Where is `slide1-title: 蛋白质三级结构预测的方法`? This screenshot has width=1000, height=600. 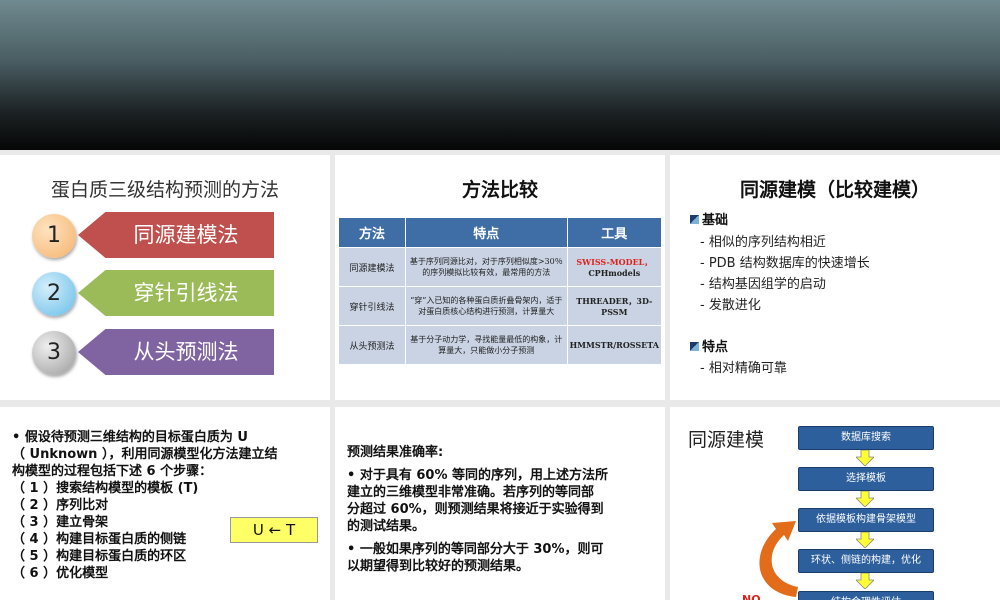 slide1-title: 蛋白质三级结构预测的方法 is located at coordinates (164, 190).